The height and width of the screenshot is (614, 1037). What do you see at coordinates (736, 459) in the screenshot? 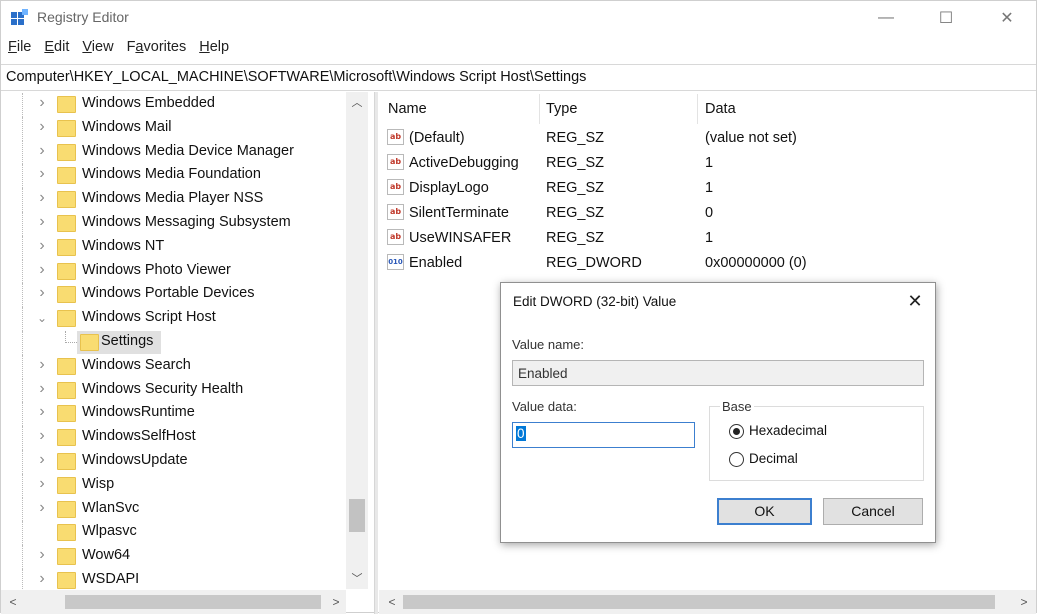
I see `radio-unselected-icon` at bounding box center [736, 459].